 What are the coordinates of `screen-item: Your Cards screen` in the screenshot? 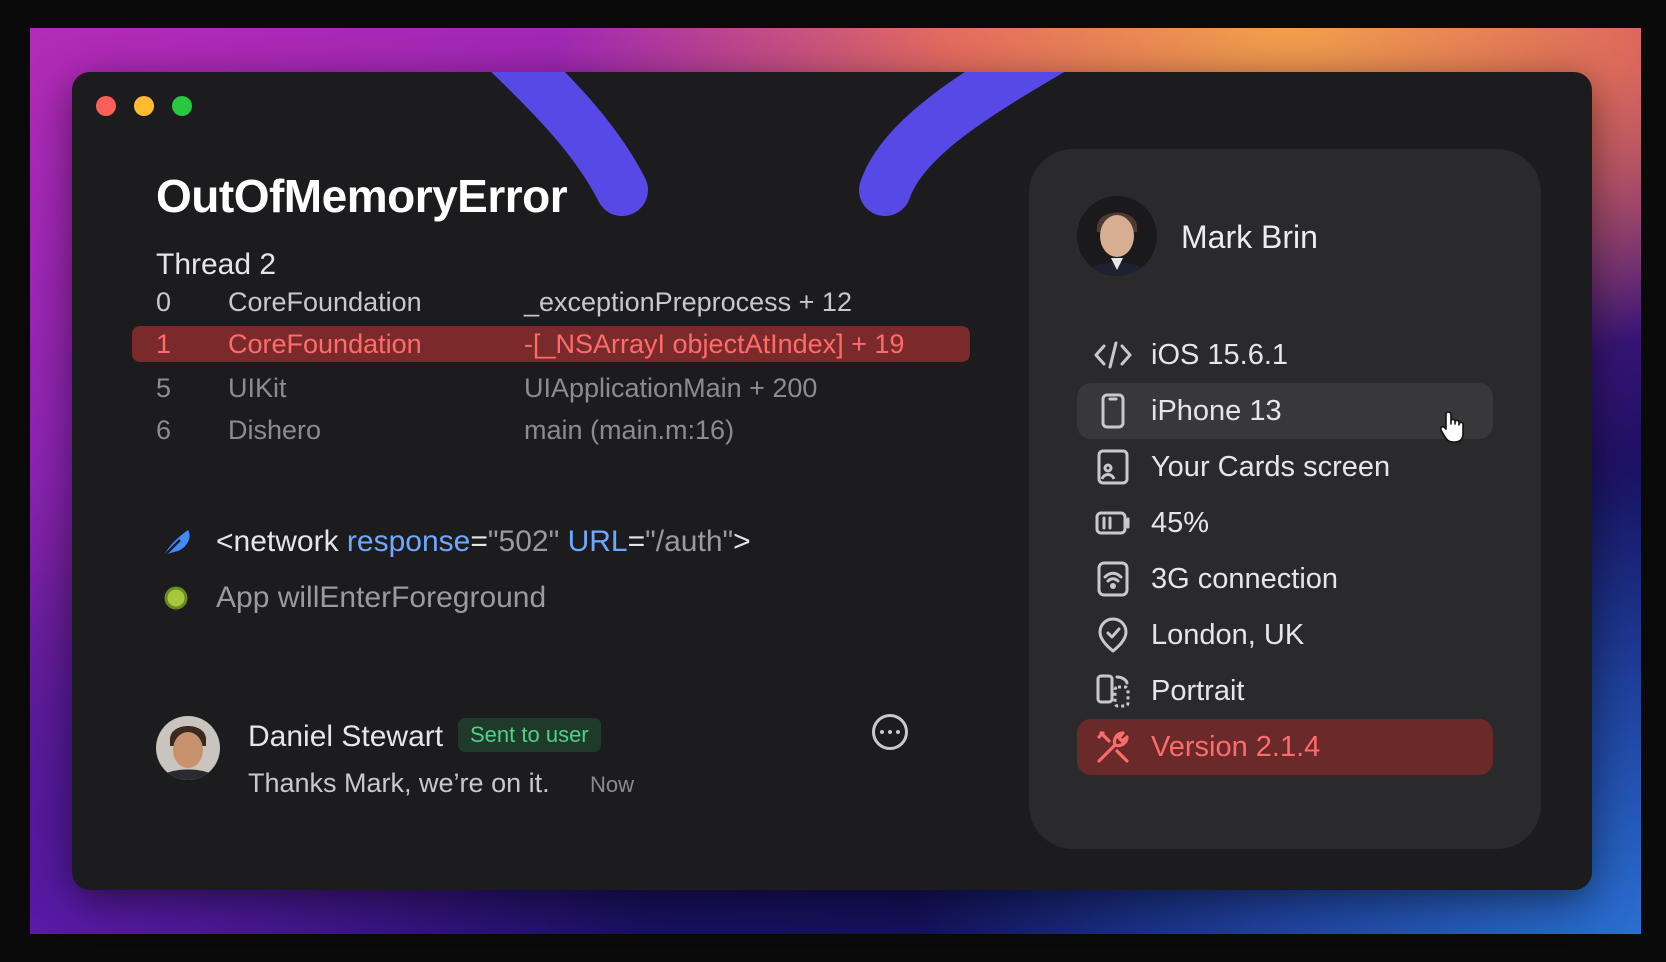 It's located at (1285, 467).